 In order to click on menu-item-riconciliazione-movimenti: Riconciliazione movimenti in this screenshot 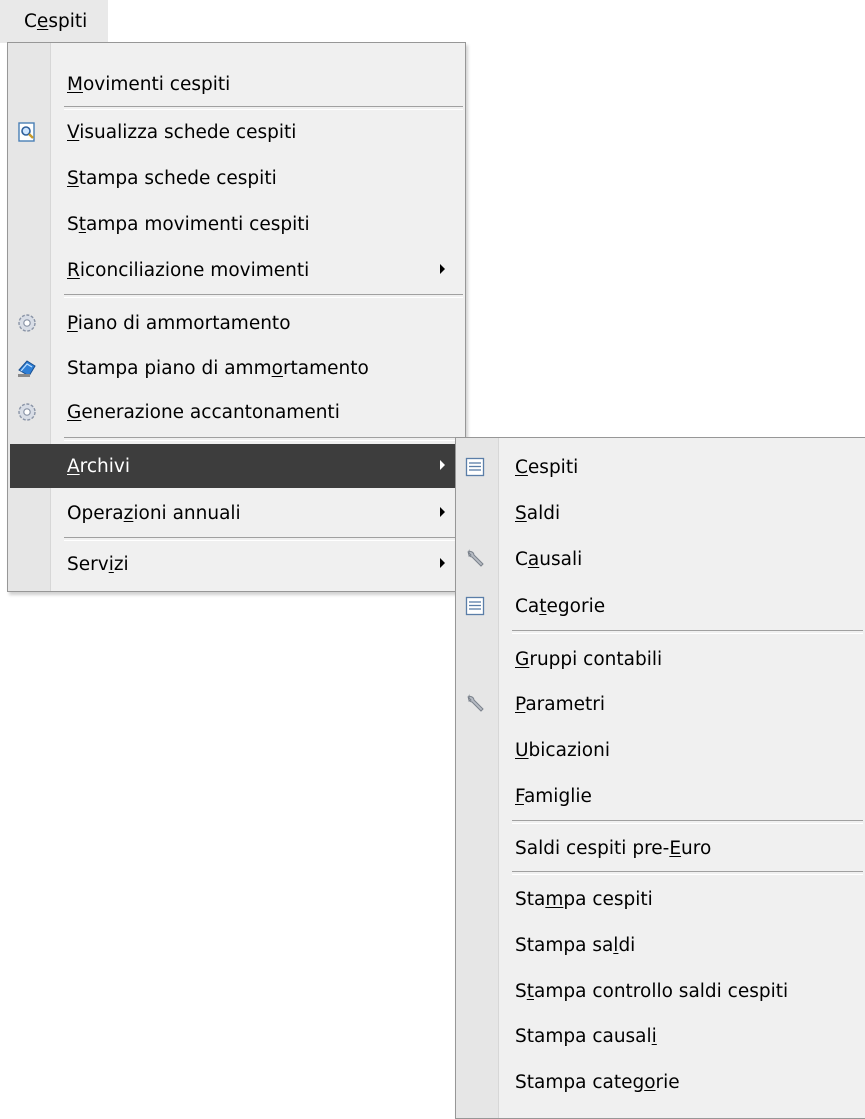, I will do `click(236, 270)`.